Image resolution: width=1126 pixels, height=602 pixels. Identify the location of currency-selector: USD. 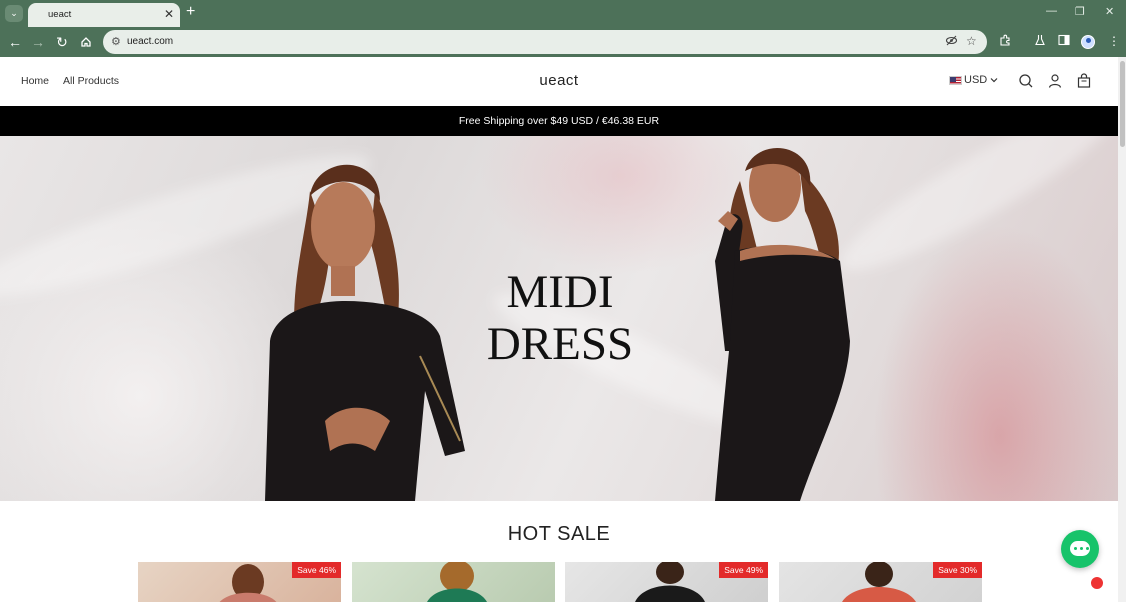
(974, 80).